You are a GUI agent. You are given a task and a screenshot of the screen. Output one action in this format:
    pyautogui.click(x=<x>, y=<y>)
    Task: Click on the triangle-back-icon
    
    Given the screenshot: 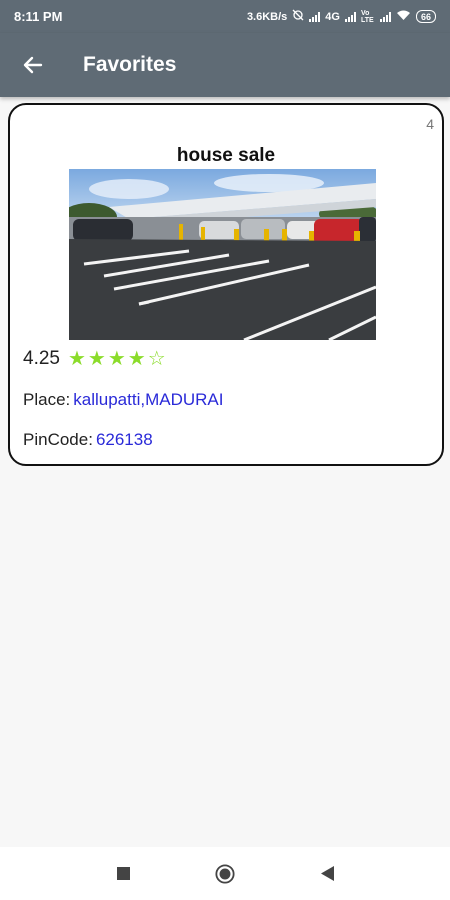 What is the action you would take?
    pyautogui.click(x=327, y=873)
    